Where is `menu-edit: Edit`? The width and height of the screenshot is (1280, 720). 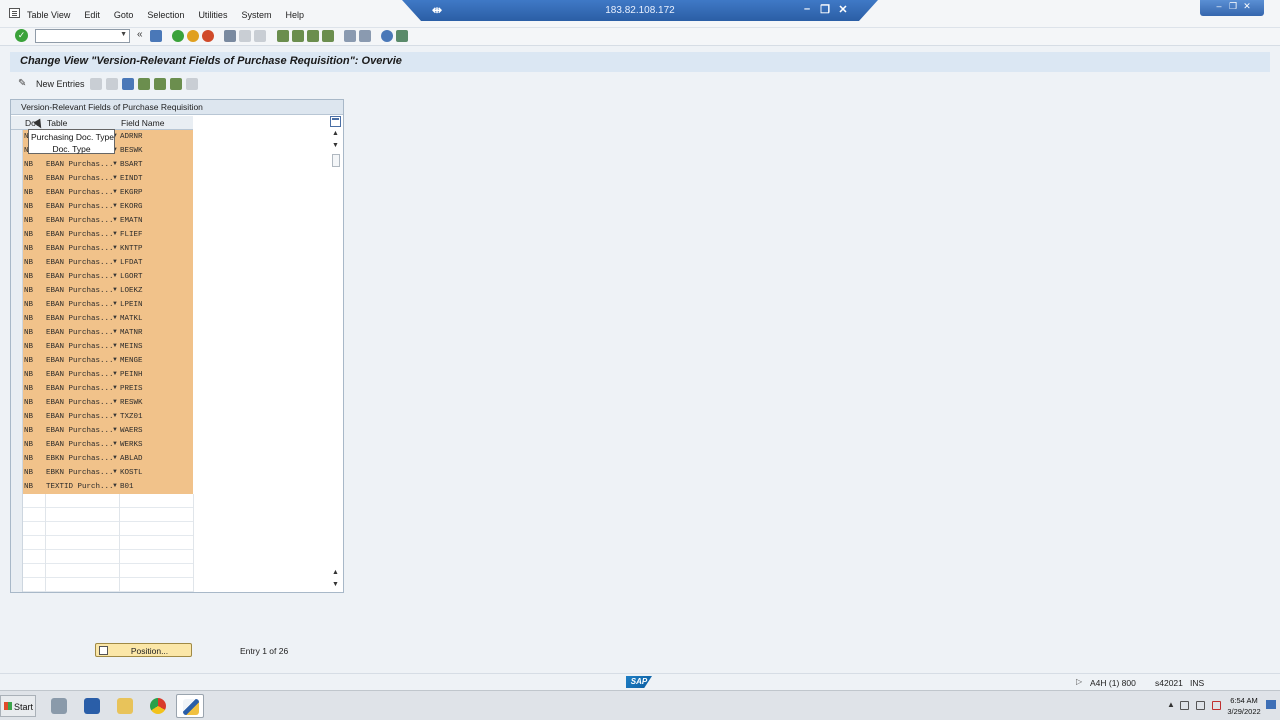 menu-edit: Edit is located at coordinates (92, 15).